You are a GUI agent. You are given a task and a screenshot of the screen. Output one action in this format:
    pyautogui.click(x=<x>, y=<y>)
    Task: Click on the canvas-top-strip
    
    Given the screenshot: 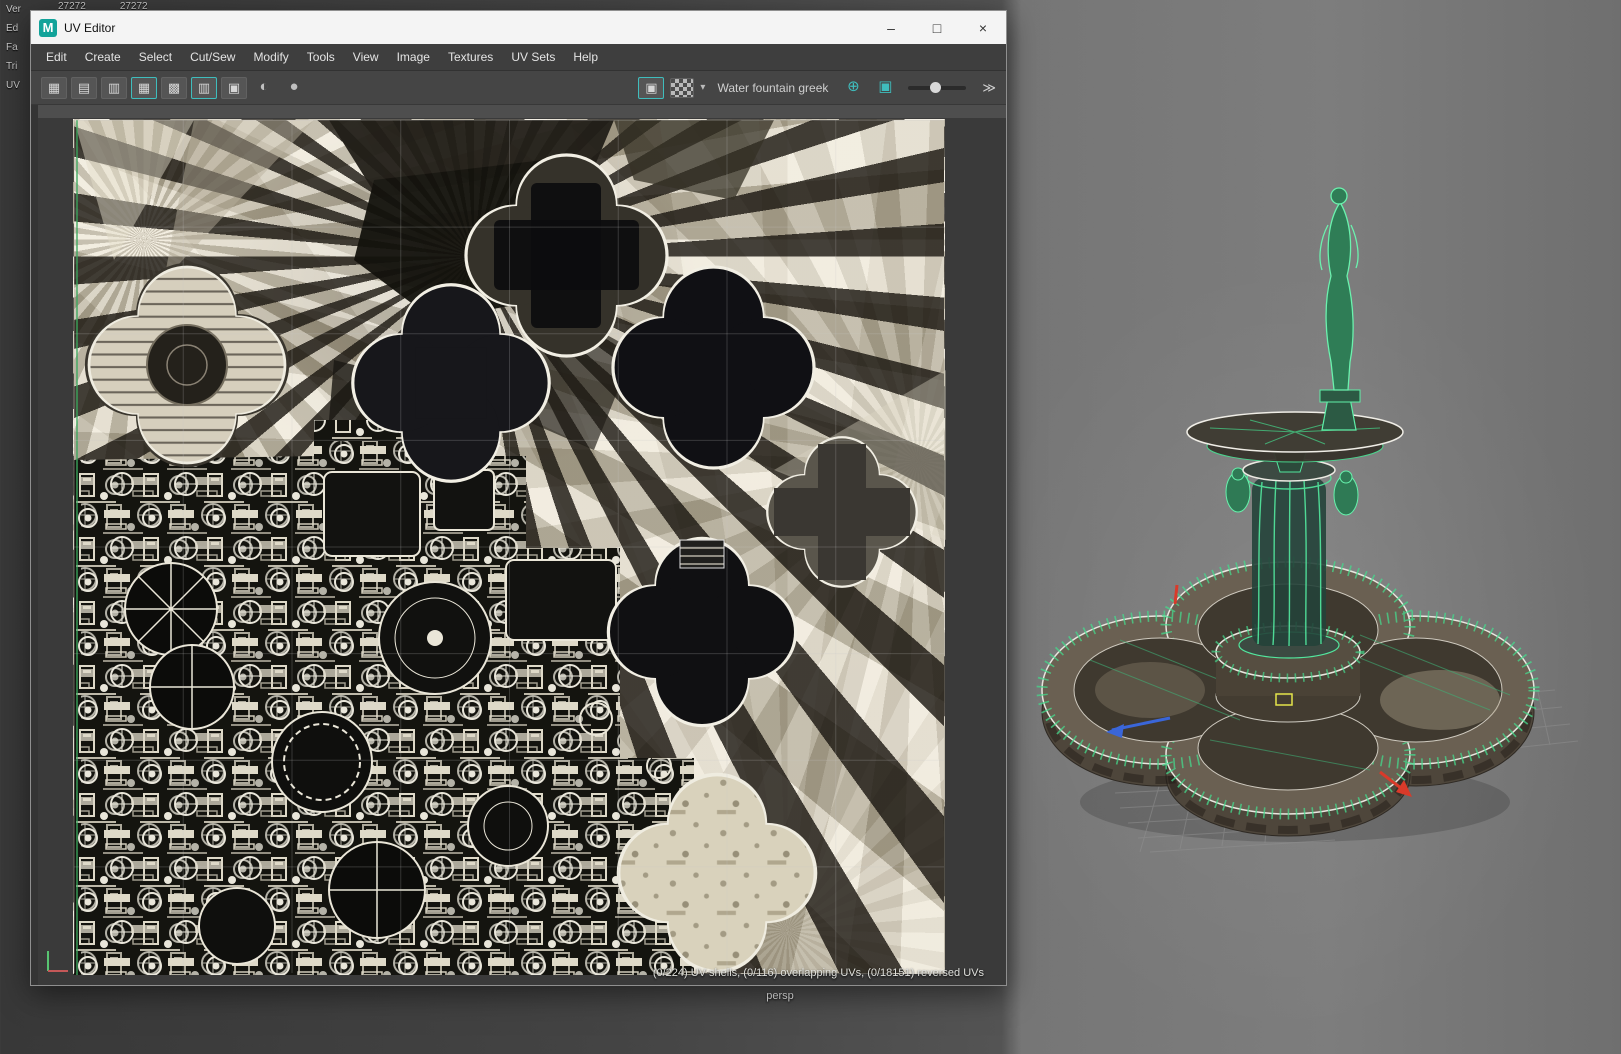 What is the action you would take?
    pyautogui.click(x=518, y=111)
    